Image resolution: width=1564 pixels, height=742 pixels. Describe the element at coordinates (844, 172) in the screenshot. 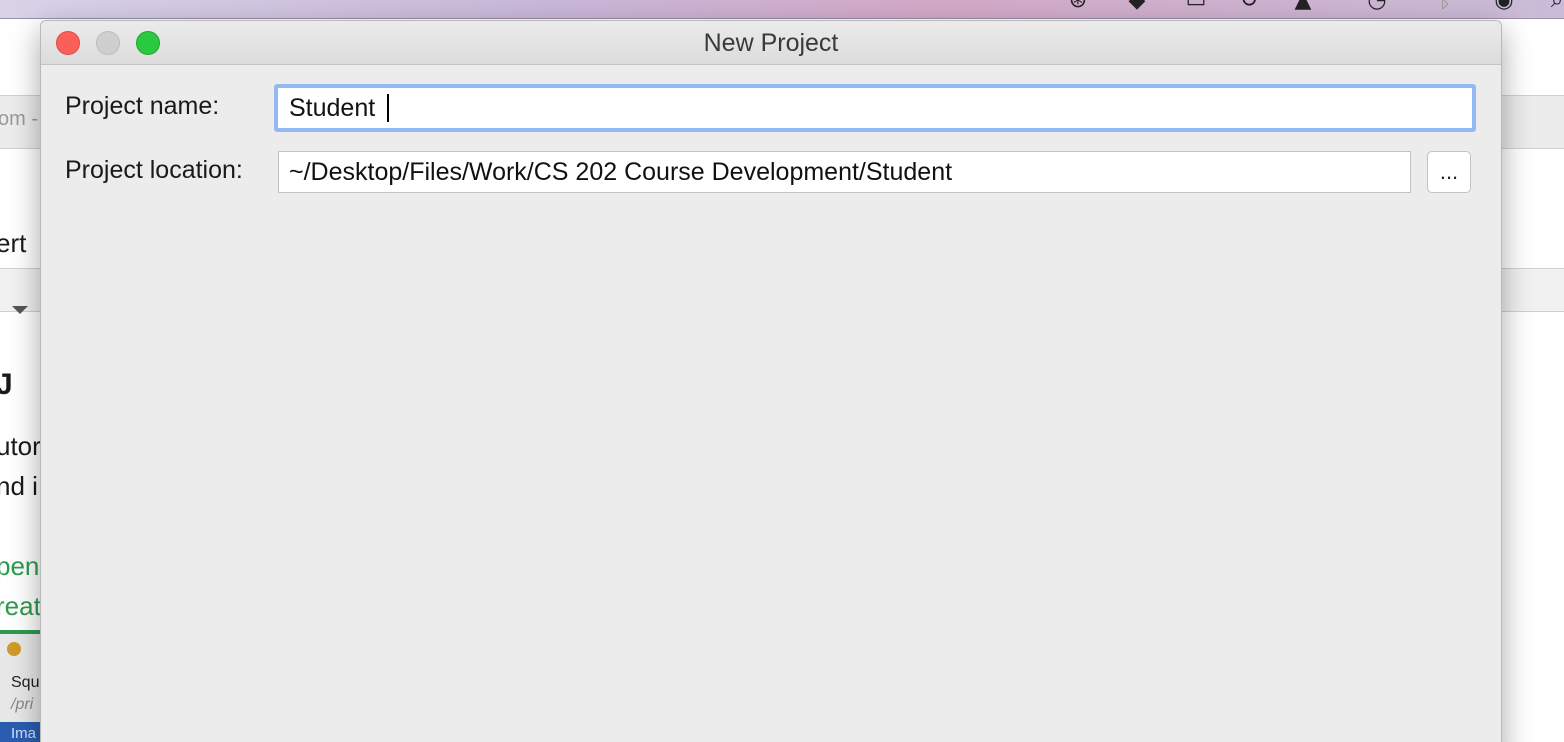

I see `project-location-input` at that location.